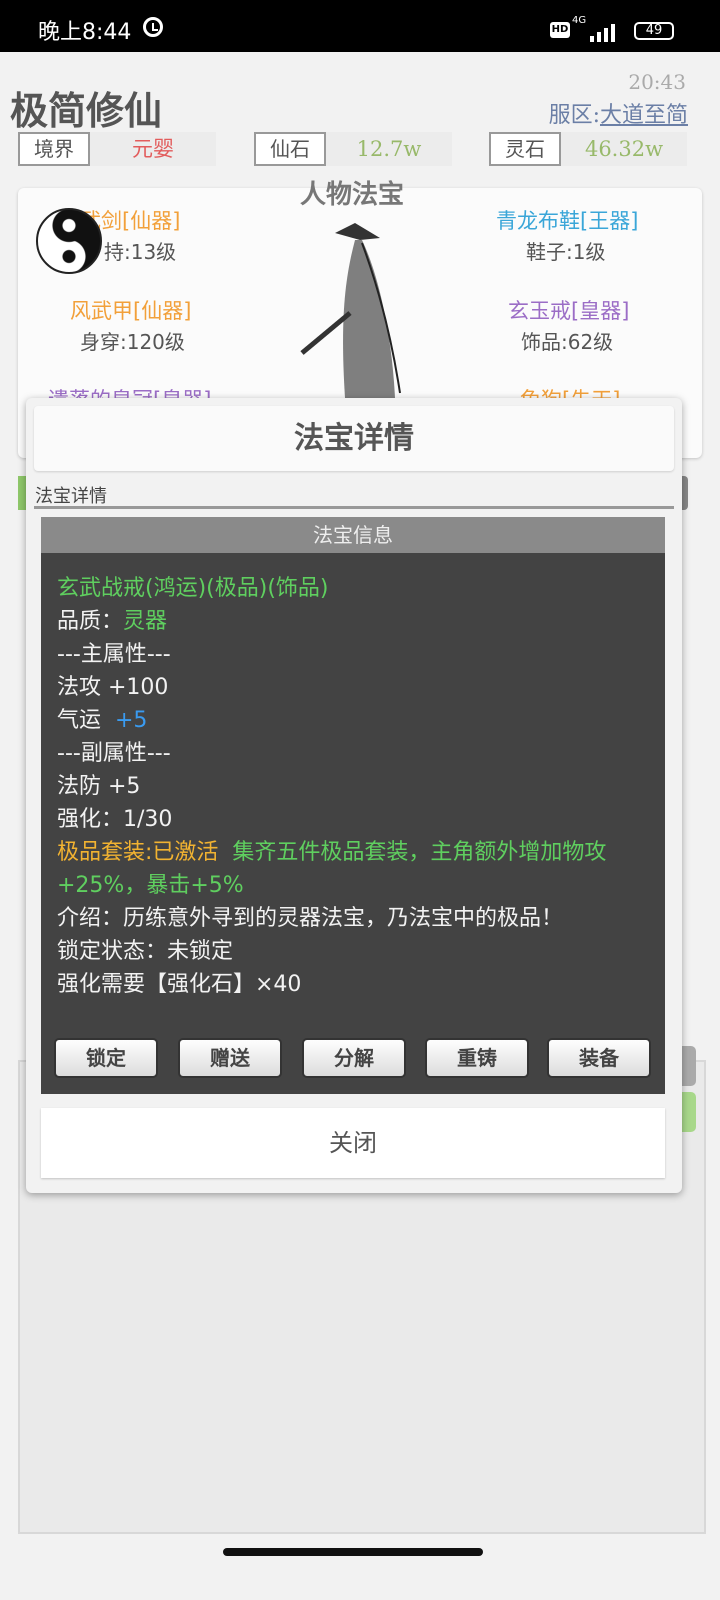  I want to click on equip-shoes-level: 鞋子:1级, so click(566, 252).